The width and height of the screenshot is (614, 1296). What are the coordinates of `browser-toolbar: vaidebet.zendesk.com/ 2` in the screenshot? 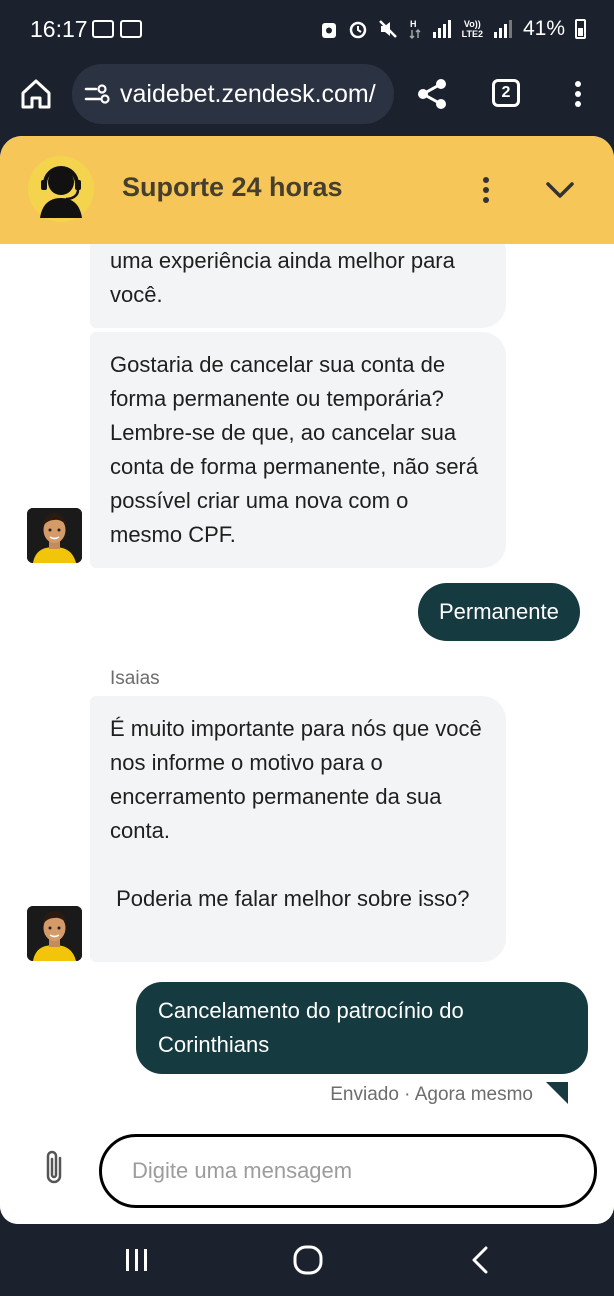 It's located at (307, 98).